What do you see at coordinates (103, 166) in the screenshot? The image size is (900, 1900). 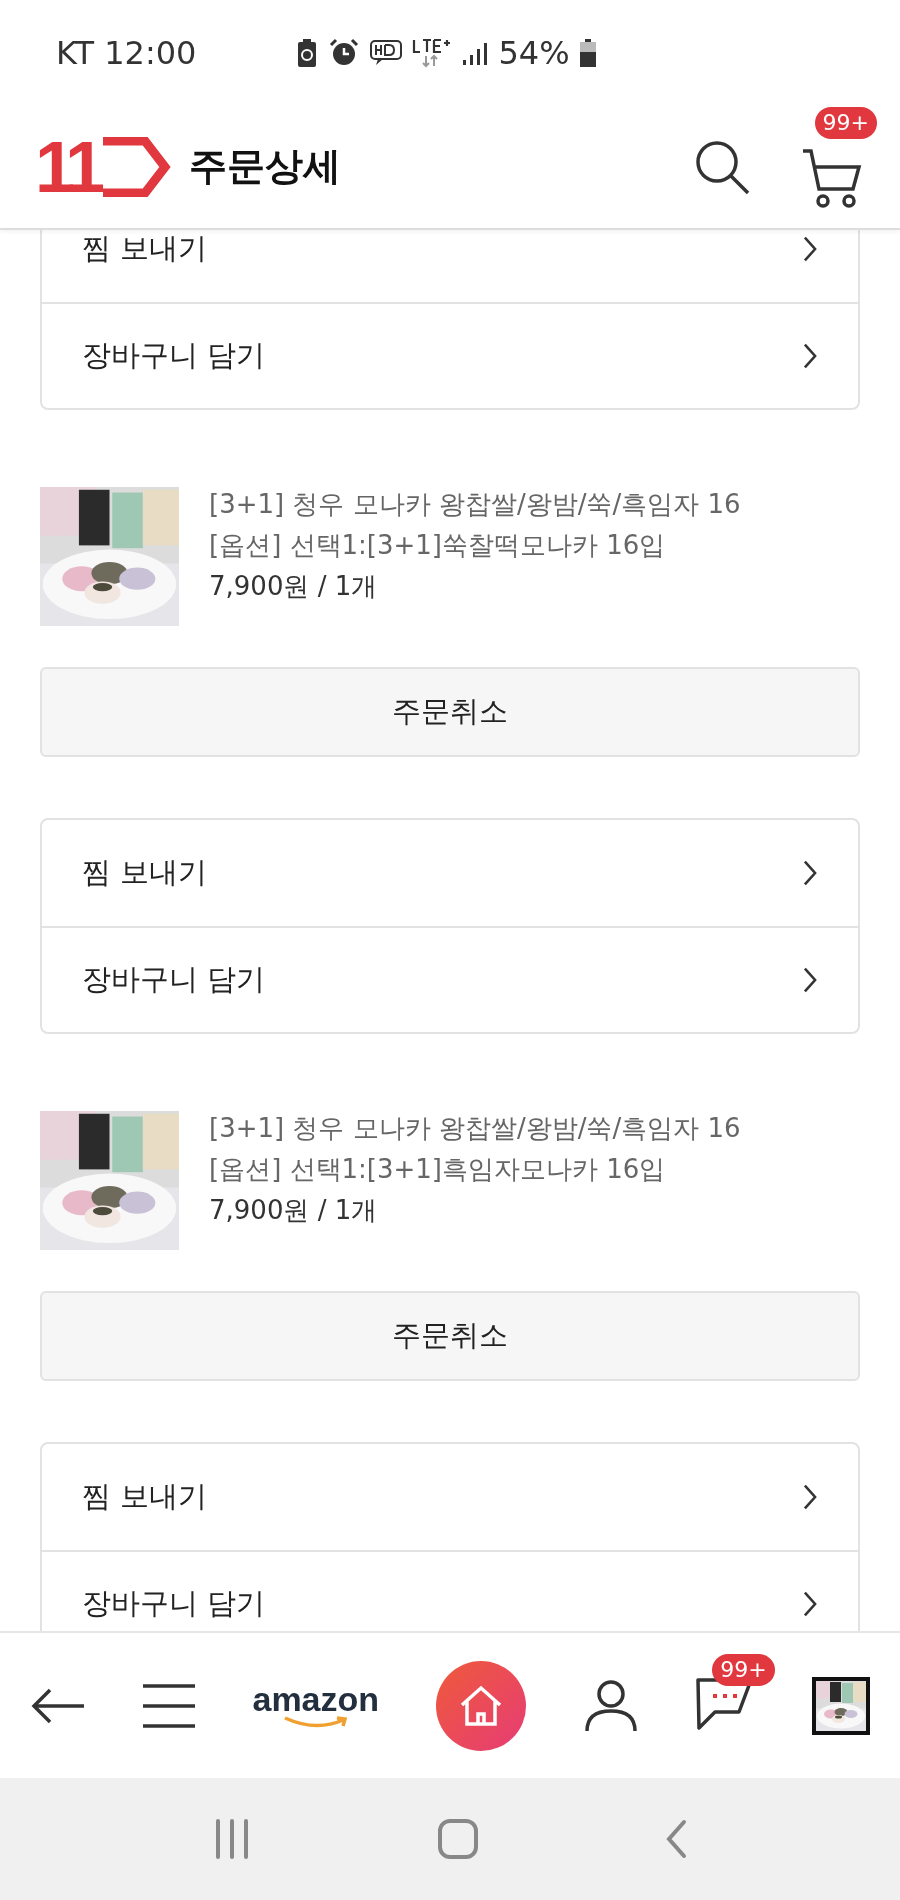 I see `logo: 11` at bounding box center [103, 166].